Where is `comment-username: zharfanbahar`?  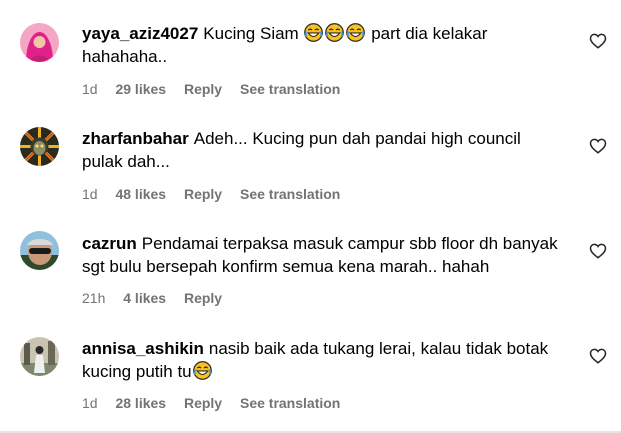
comment-username: zharfanbahar is located at coordinates (135, 138).